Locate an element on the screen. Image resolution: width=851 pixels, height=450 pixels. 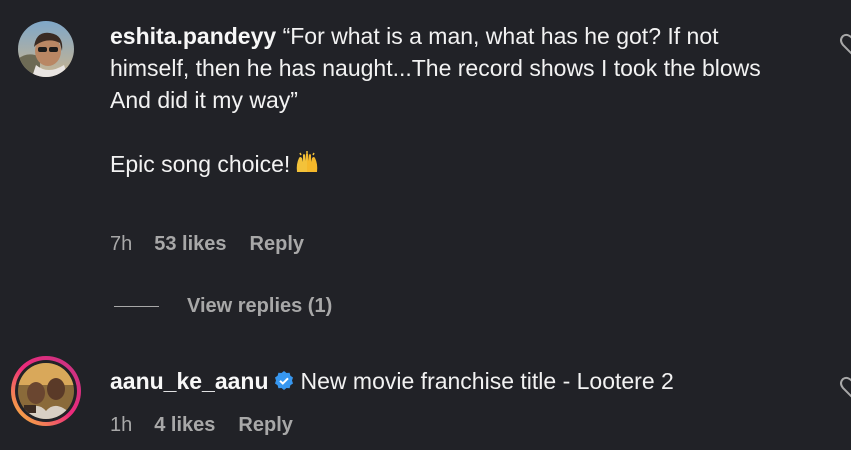
view-replies-label: View replies (1) is located at coordinates (260, 306).